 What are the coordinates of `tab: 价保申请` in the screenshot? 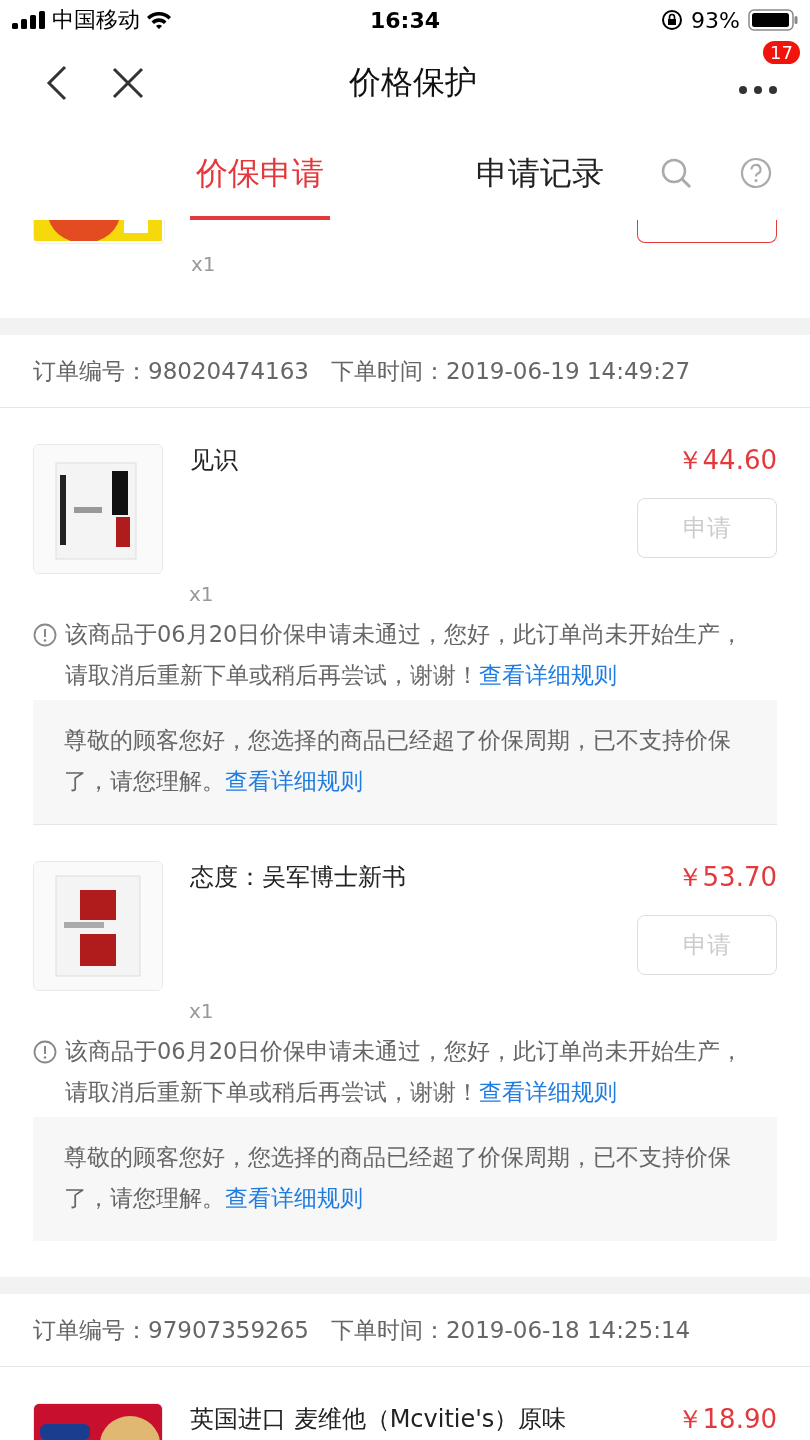 It's located at (260, 172).